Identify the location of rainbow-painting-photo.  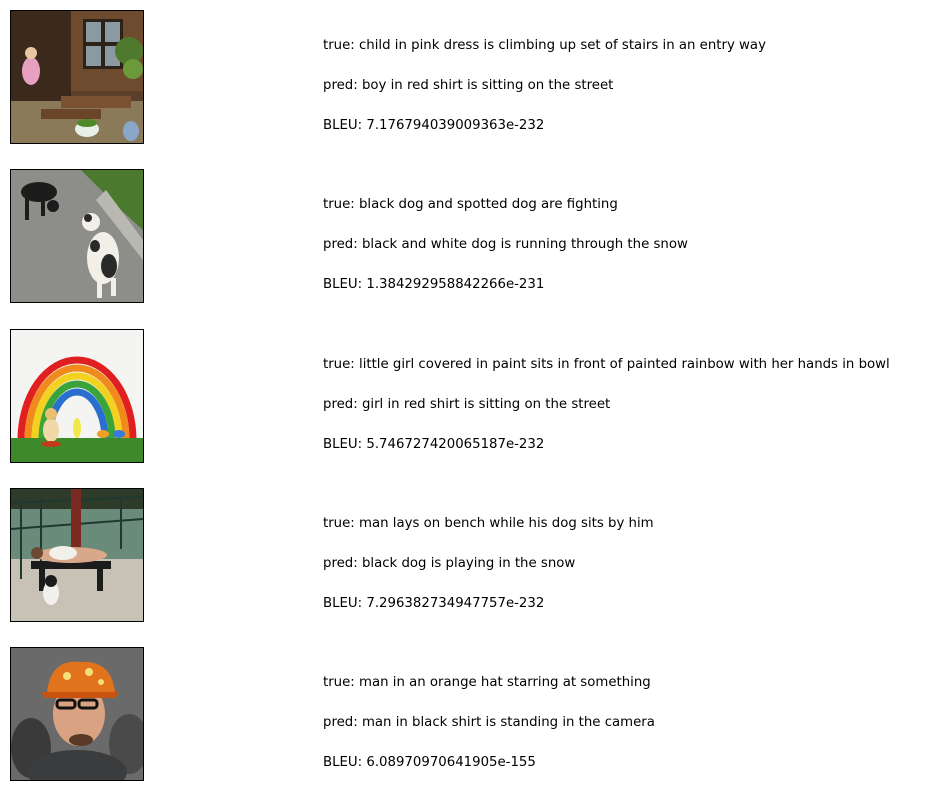
(77, 396).